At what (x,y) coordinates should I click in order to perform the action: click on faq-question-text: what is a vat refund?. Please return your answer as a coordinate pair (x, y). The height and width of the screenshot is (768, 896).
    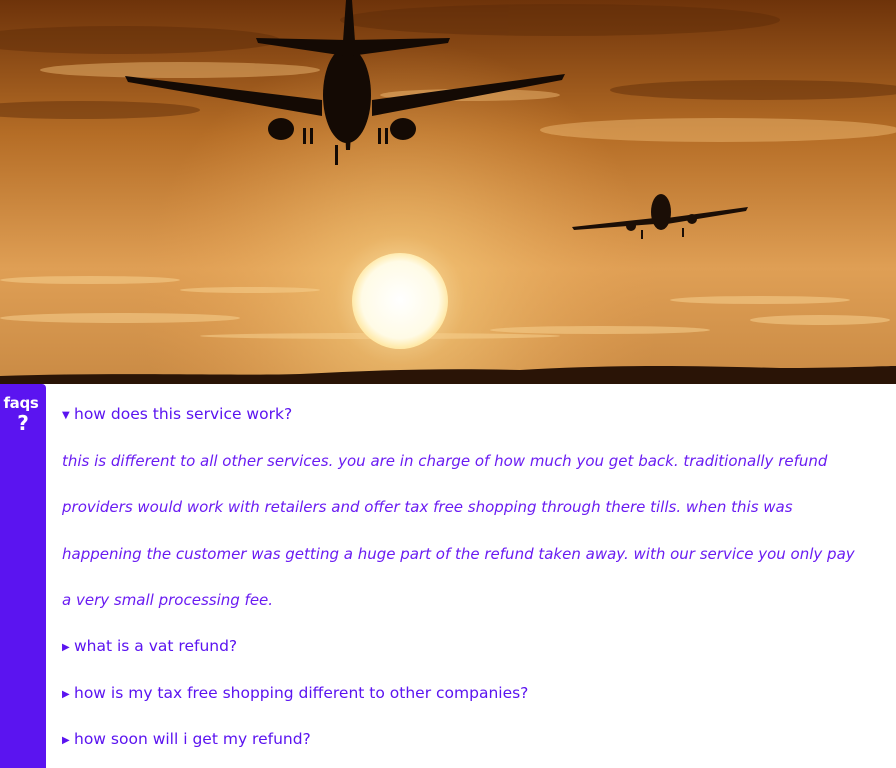
    Looking at the image, I should click on (156, 646).